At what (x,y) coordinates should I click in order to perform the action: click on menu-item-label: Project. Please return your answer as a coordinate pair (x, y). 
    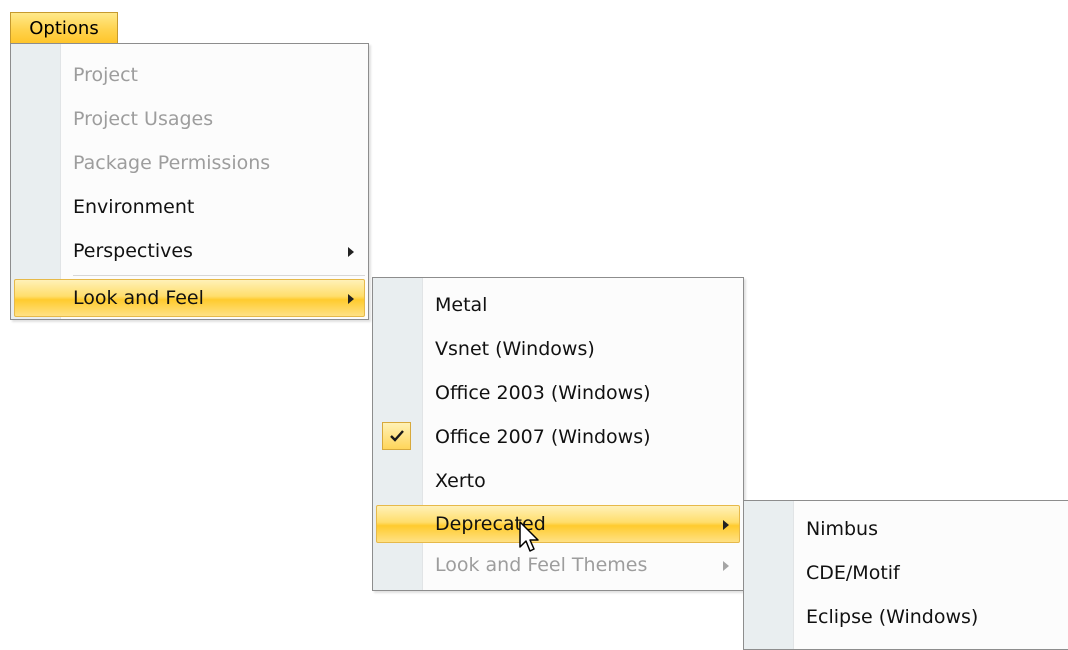
    Looking at the image, I should click on (106, 75).